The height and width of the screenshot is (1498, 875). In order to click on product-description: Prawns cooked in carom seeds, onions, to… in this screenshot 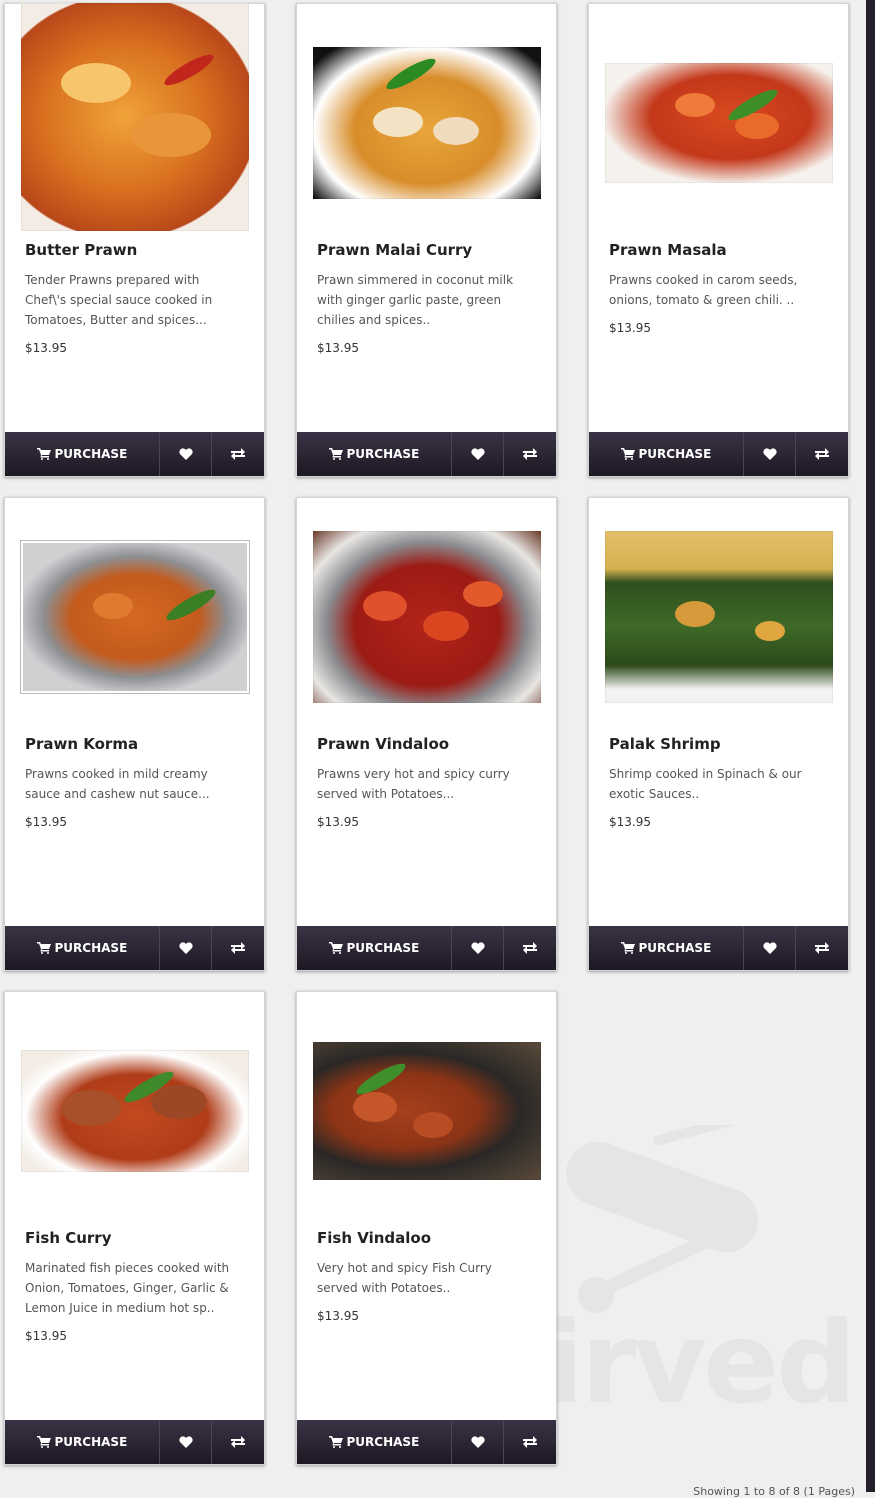, I will do `click(703, 290)`.